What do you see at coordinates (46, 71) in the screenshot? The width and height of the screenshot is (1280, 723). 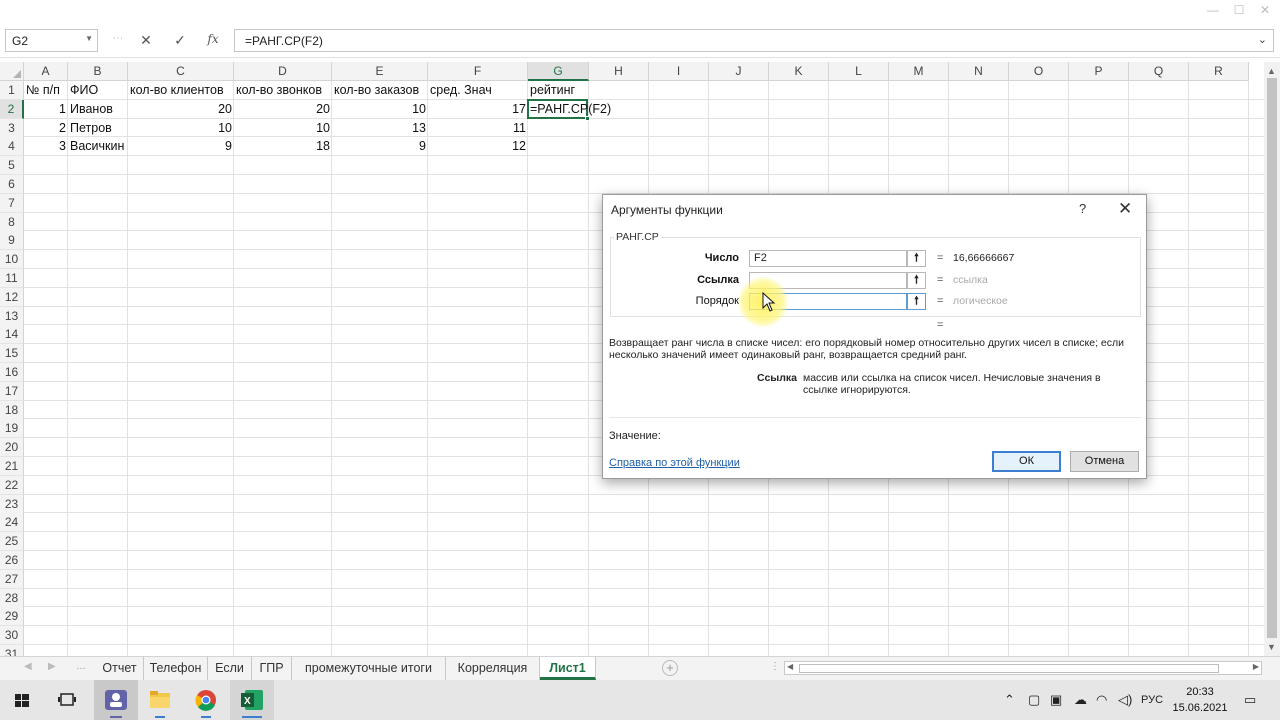 I see `column-header-a: A` at bounding box center [46, 71].